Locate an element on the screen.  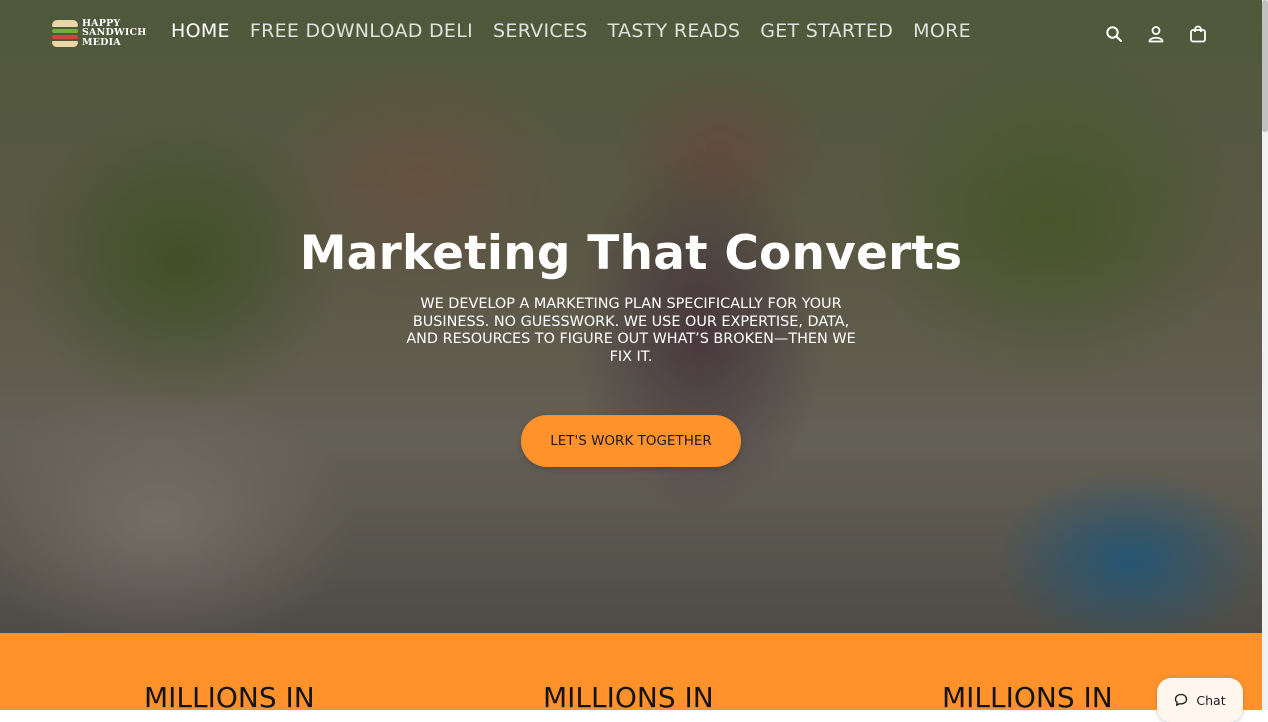
nav-item-services: SERVICES is located at coordinates (540, 31).